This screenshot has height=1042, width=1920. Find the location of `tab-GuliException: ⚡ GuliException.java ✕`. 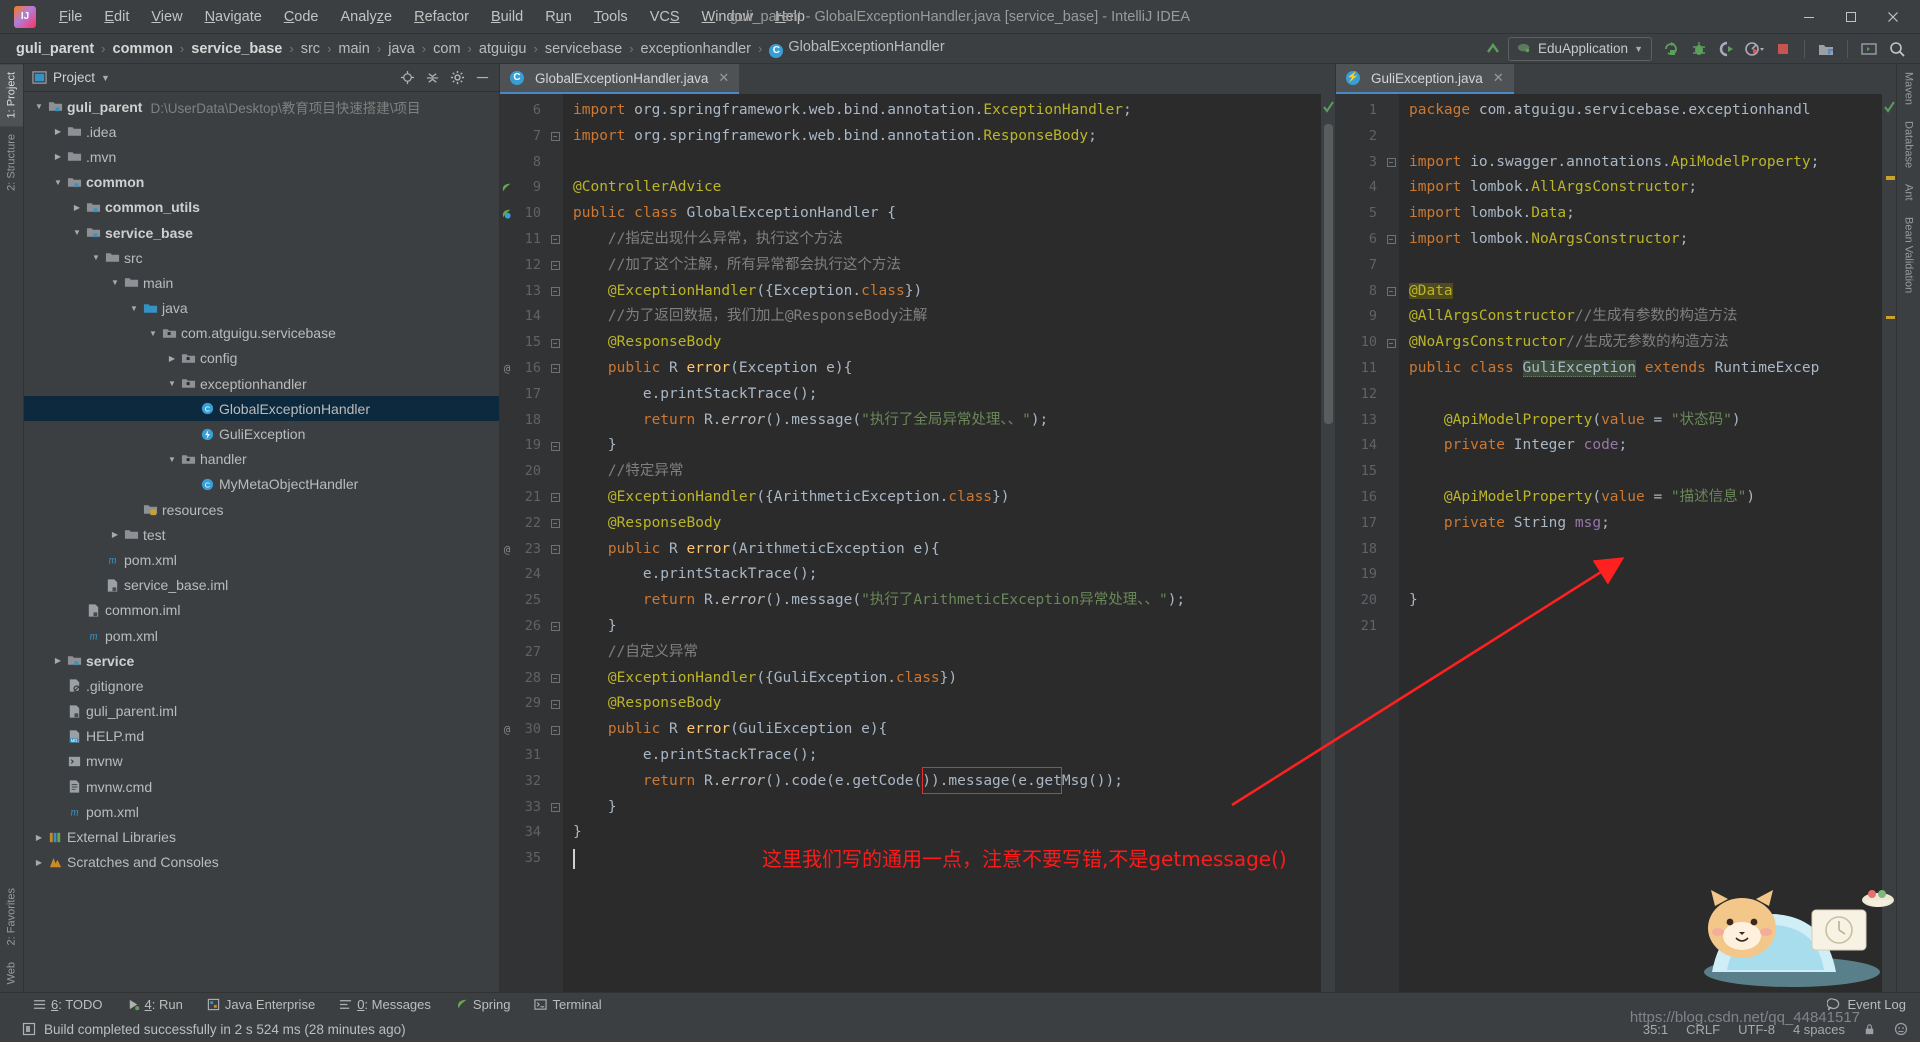

tab-GuliException: ⚡ GuliException.java ✕ is located at coordinates (1425, 79).